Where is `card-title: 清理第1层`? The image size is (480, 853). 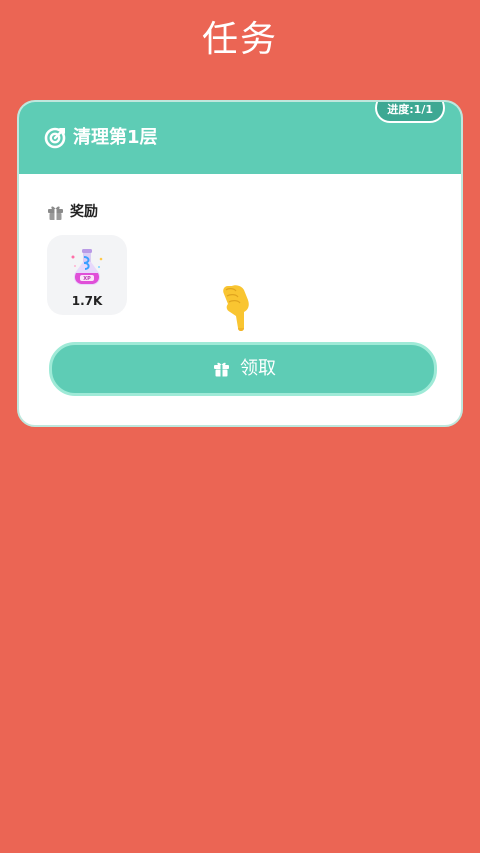
card-title: 清理第1层 is located at coordinates (115, 137).